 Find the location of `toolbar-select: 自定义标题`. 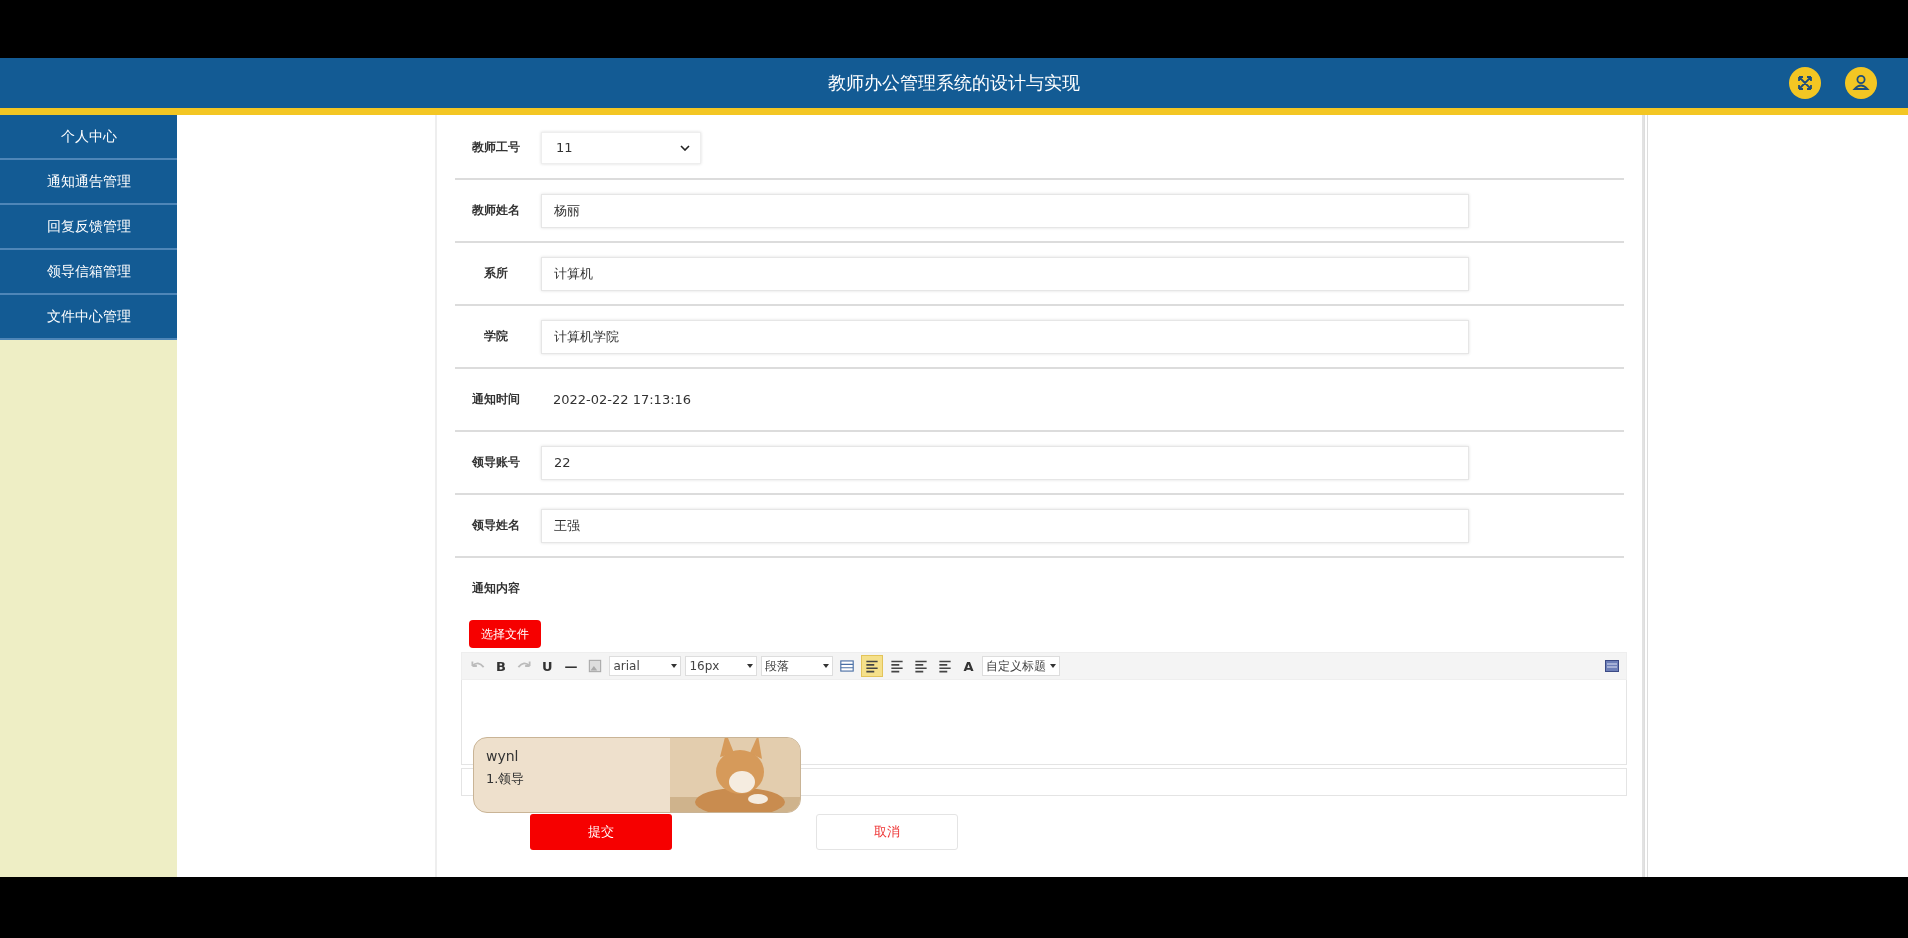

toolbar-select: 自定义标题 is located at coordinates (1020, 666).